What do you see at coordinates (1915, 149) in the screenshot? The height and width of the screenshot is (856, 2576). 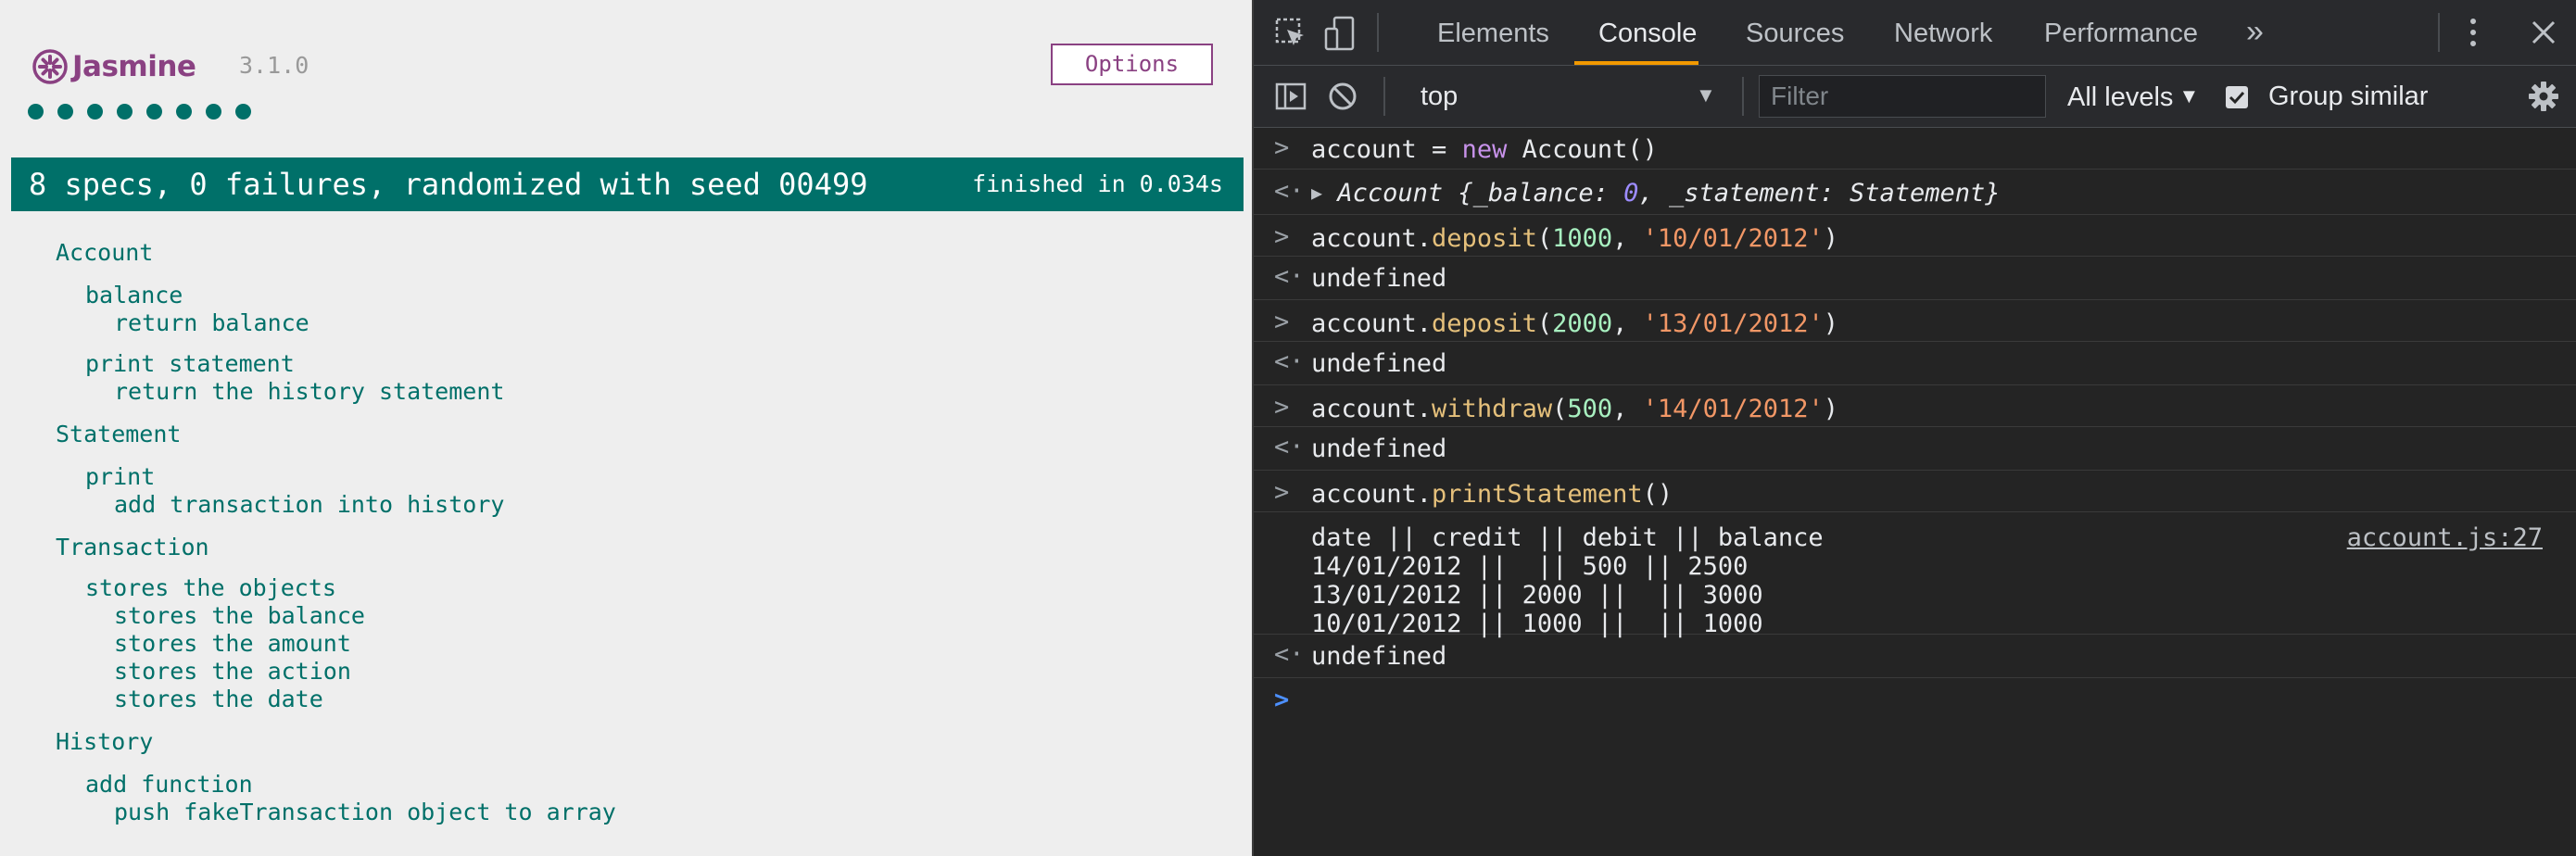 I see `console-input-row: > account = new Account()` at bounding box center [1915, 149].